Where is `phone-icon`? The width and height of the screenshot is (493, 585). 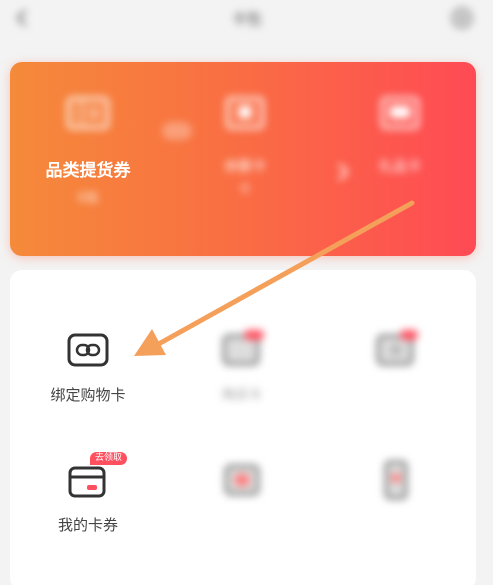 phone-icon is located at coordinates (396, 480).